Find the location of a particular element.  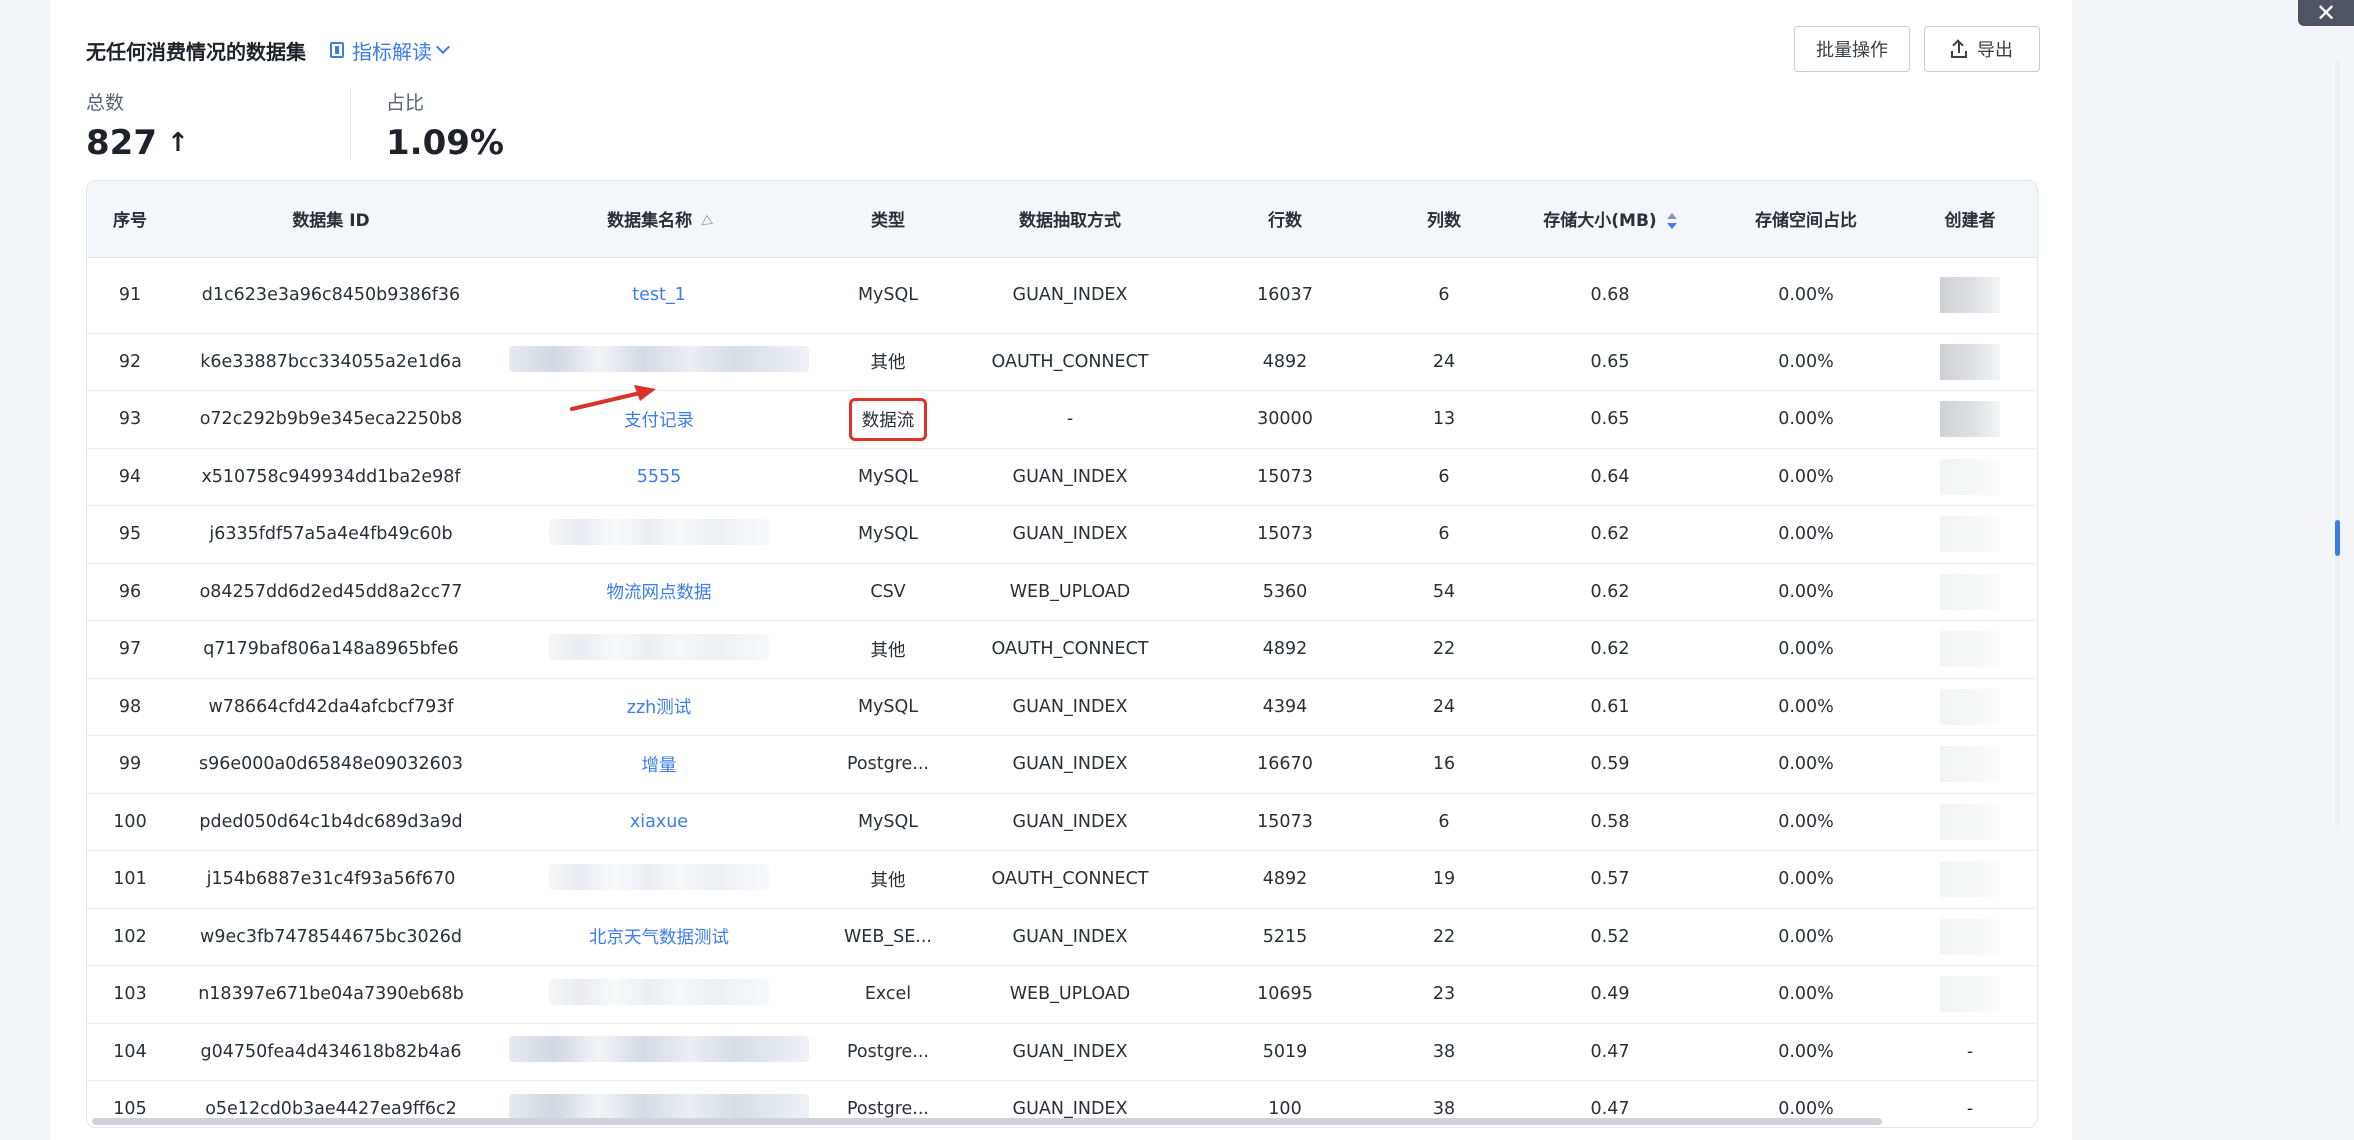

cell-cols: 13 is located at coordinates (1444, 419).